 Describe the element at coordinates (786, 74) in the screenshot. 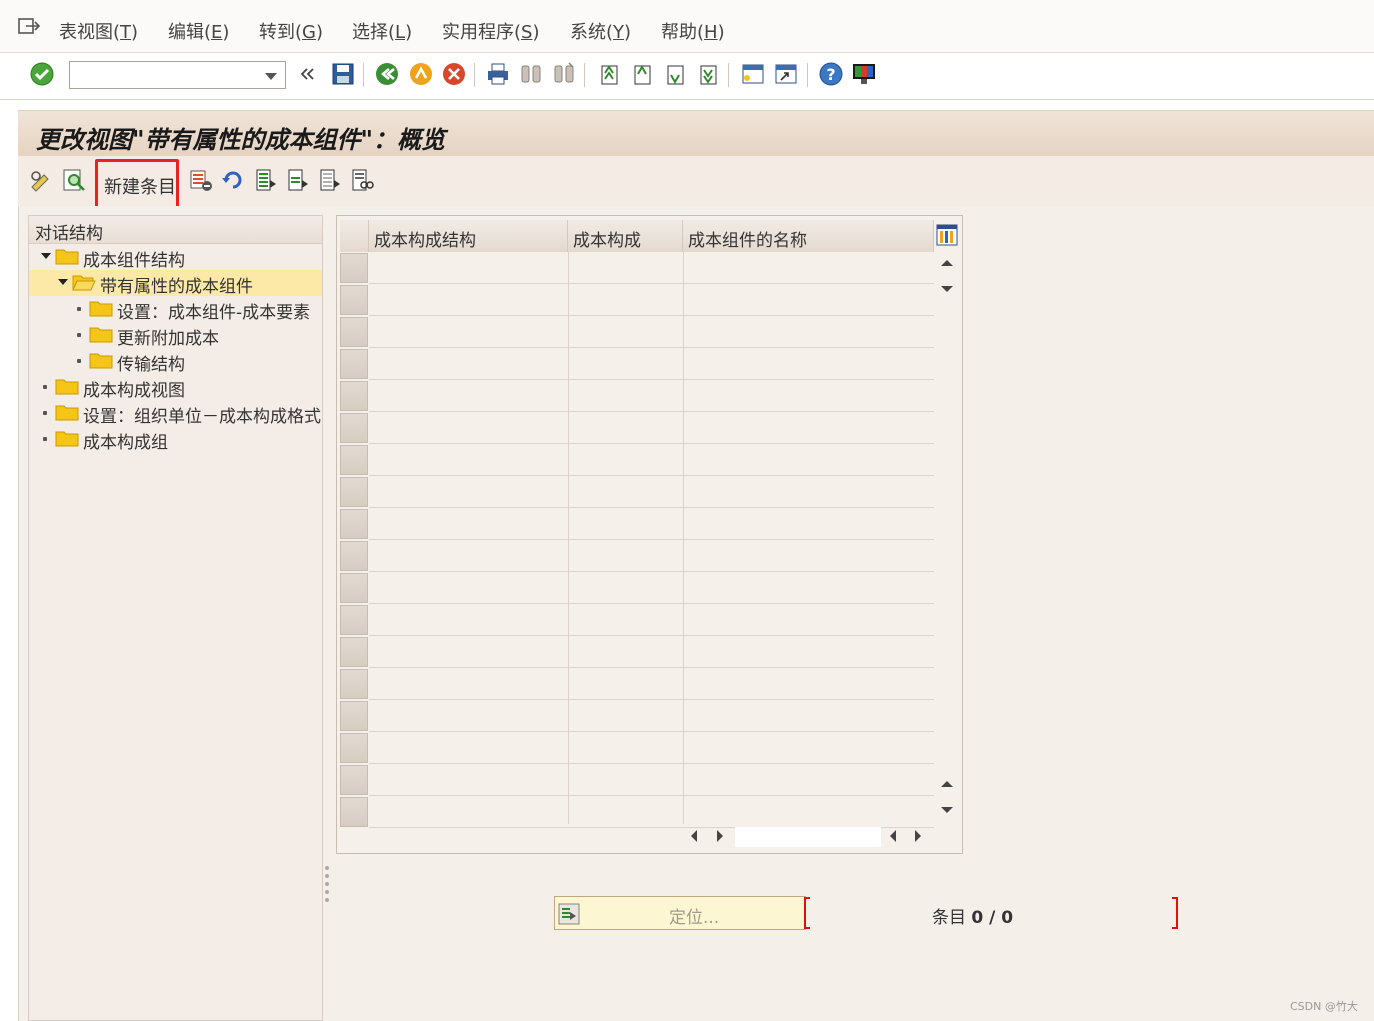

I see `generate-shortcut-icon` at that location.